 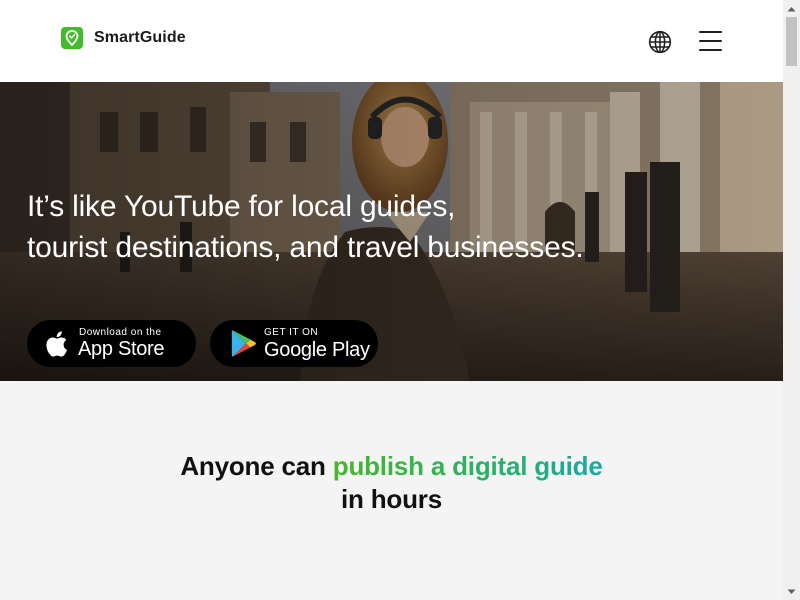 What do you see at coordinates (72, 38) in the screenshot?
I see `location-pin-icon` at bounding box center [72, 38].